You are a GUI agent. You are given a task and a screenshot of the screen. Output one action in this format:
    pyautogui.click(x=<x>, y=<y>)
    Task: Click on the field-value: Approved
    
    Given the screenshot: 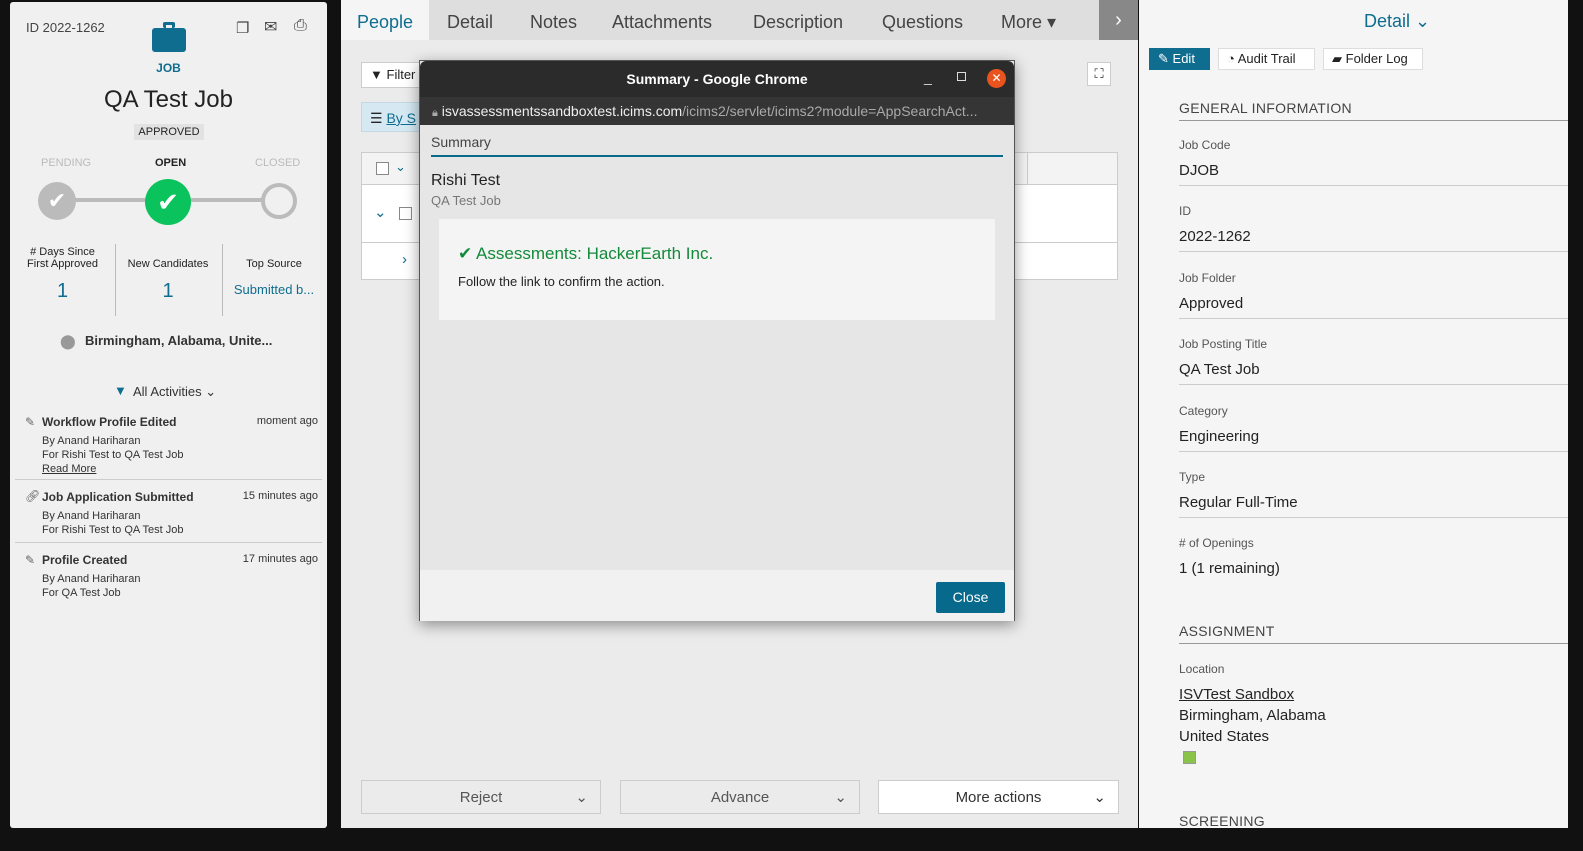 What is the action you would take?
    pyautogui.click(x=1211, y=303)
    